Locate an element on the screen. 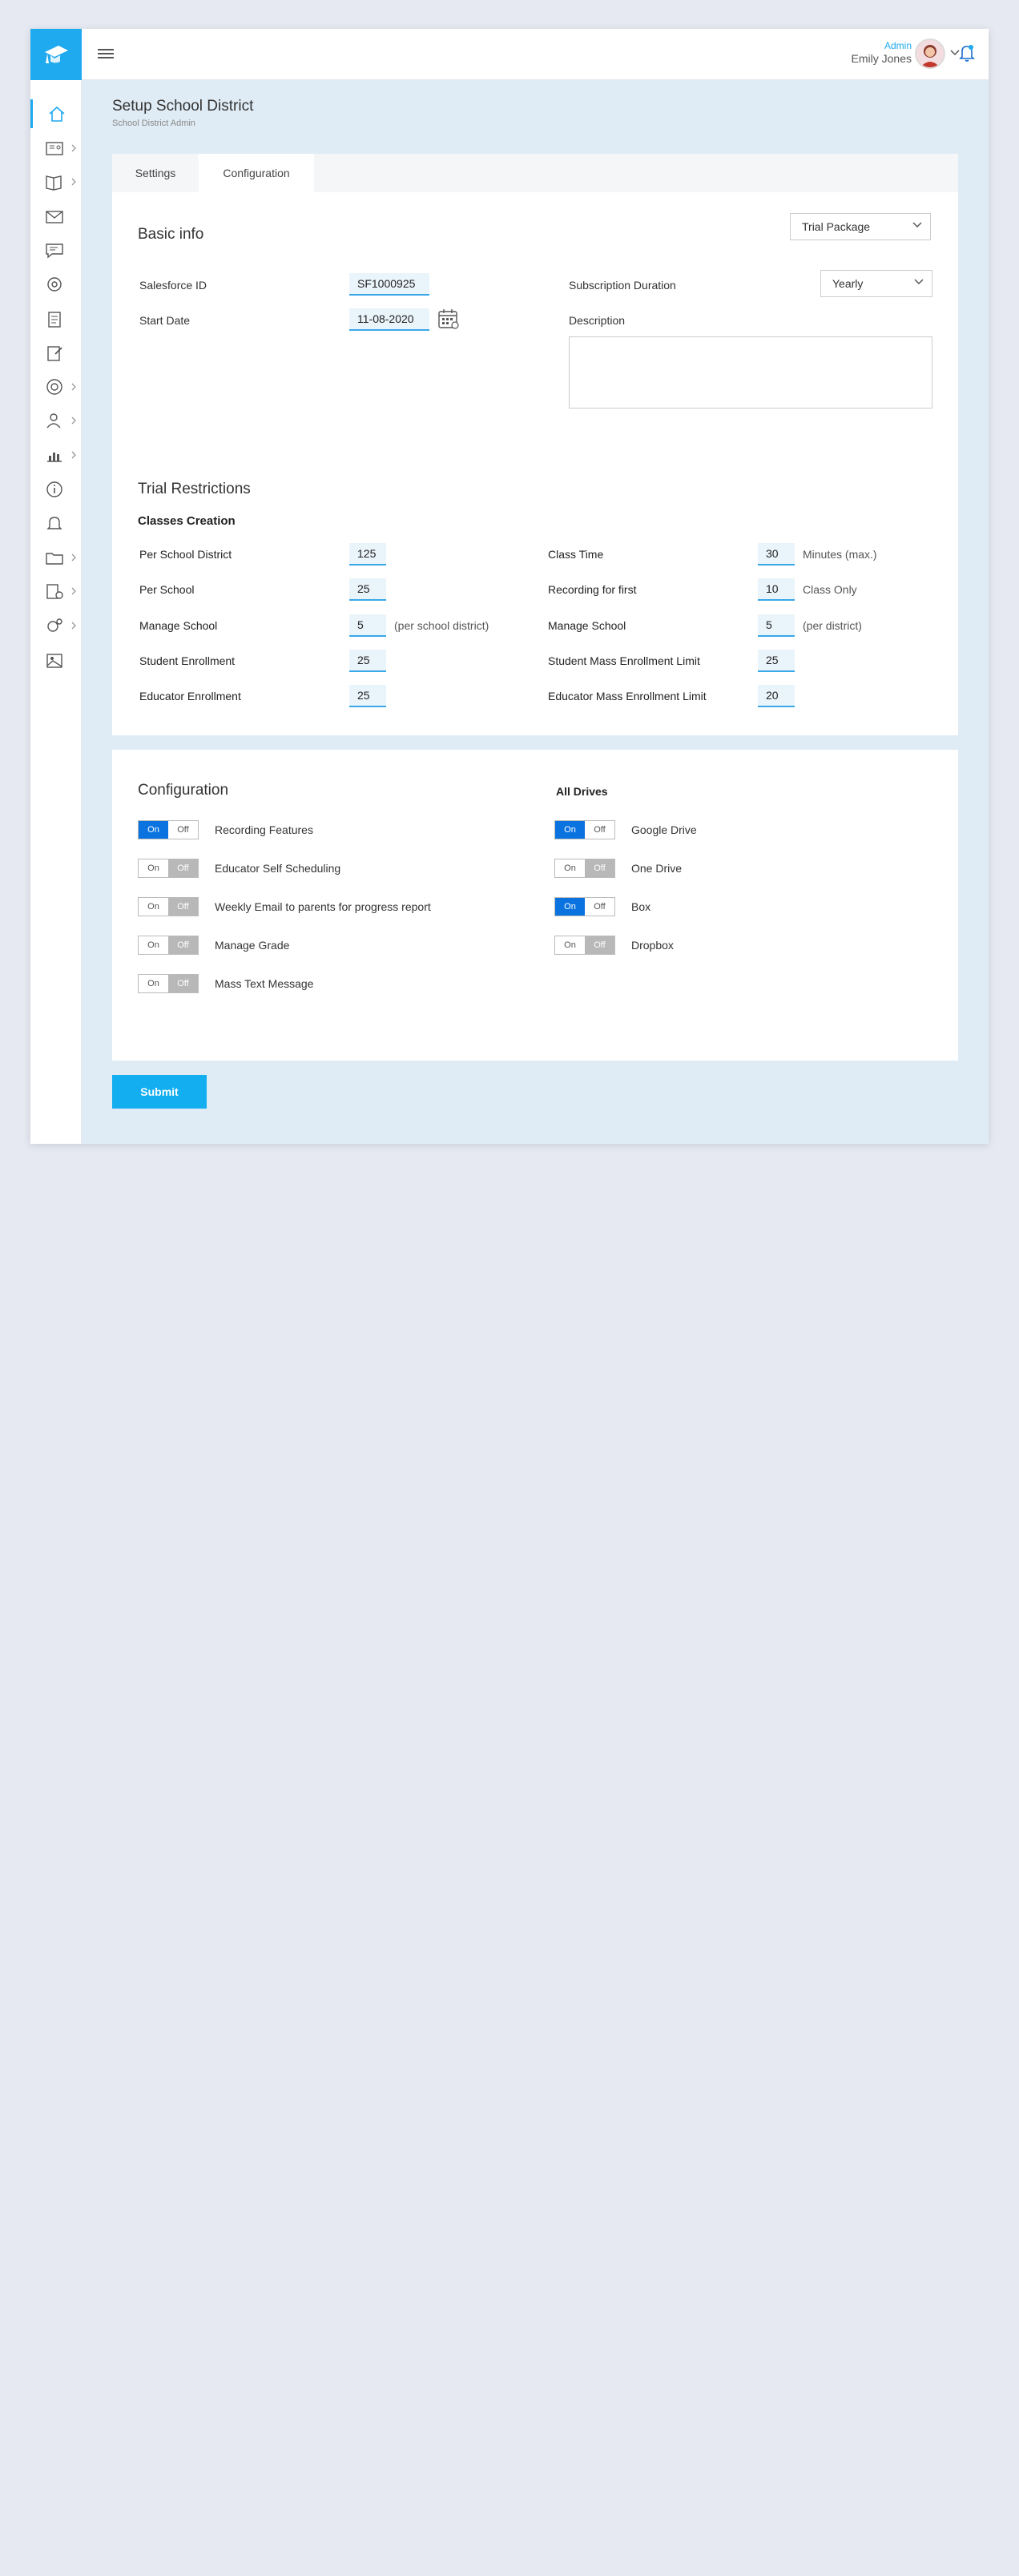 The width and height of the screenshot is (1019, 2576). trial-restrictions-title: Trial Restrictions is located at coordinates (194, 489).